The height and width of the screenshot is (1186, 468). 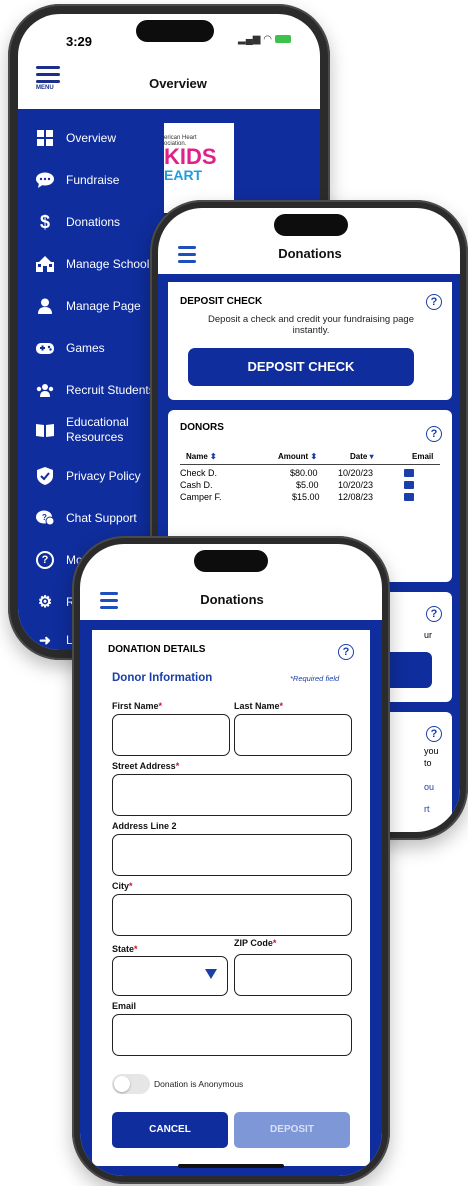 I want to click on header-divider, so click(x=310, y=464).